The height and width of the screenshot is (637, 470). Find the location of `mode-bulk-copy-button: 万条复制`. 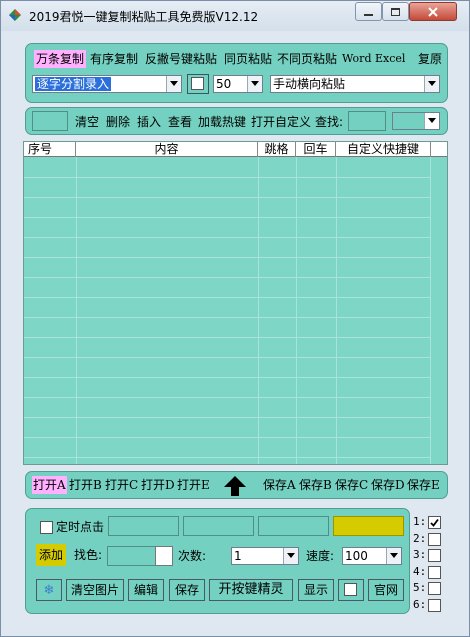

mode-bulk-copy-button: 万条复制 is located at coordinates (60, 59).